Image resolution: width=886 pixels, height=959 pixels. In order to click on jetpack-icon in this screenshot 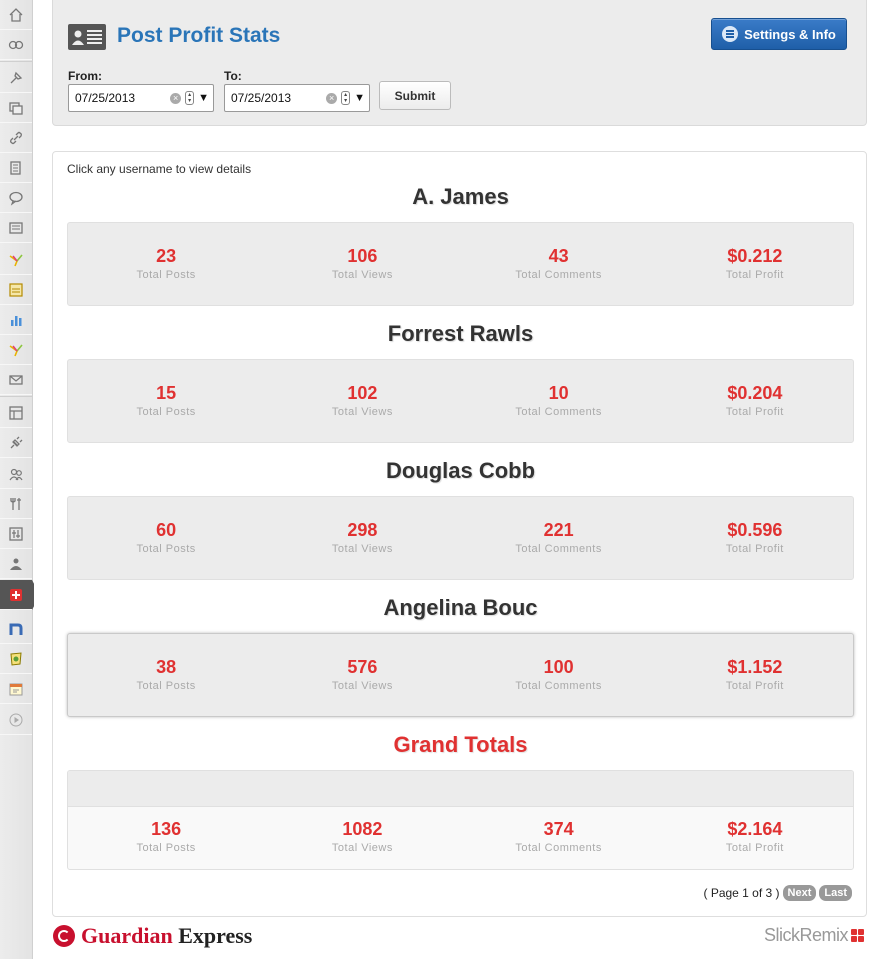, I will do `click(16, 45)`.